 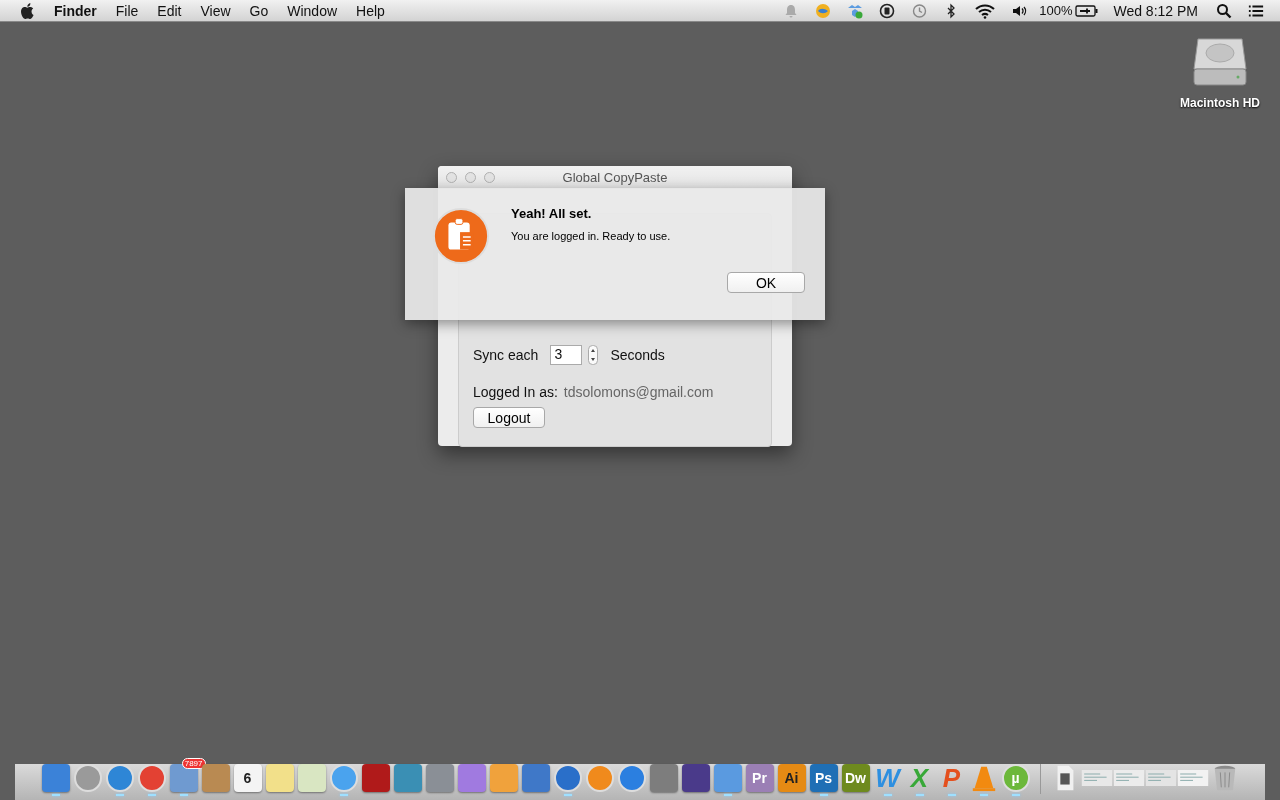 I want to click on clock-text: Wed 8:12 PM, so click(x=1155, y=10).